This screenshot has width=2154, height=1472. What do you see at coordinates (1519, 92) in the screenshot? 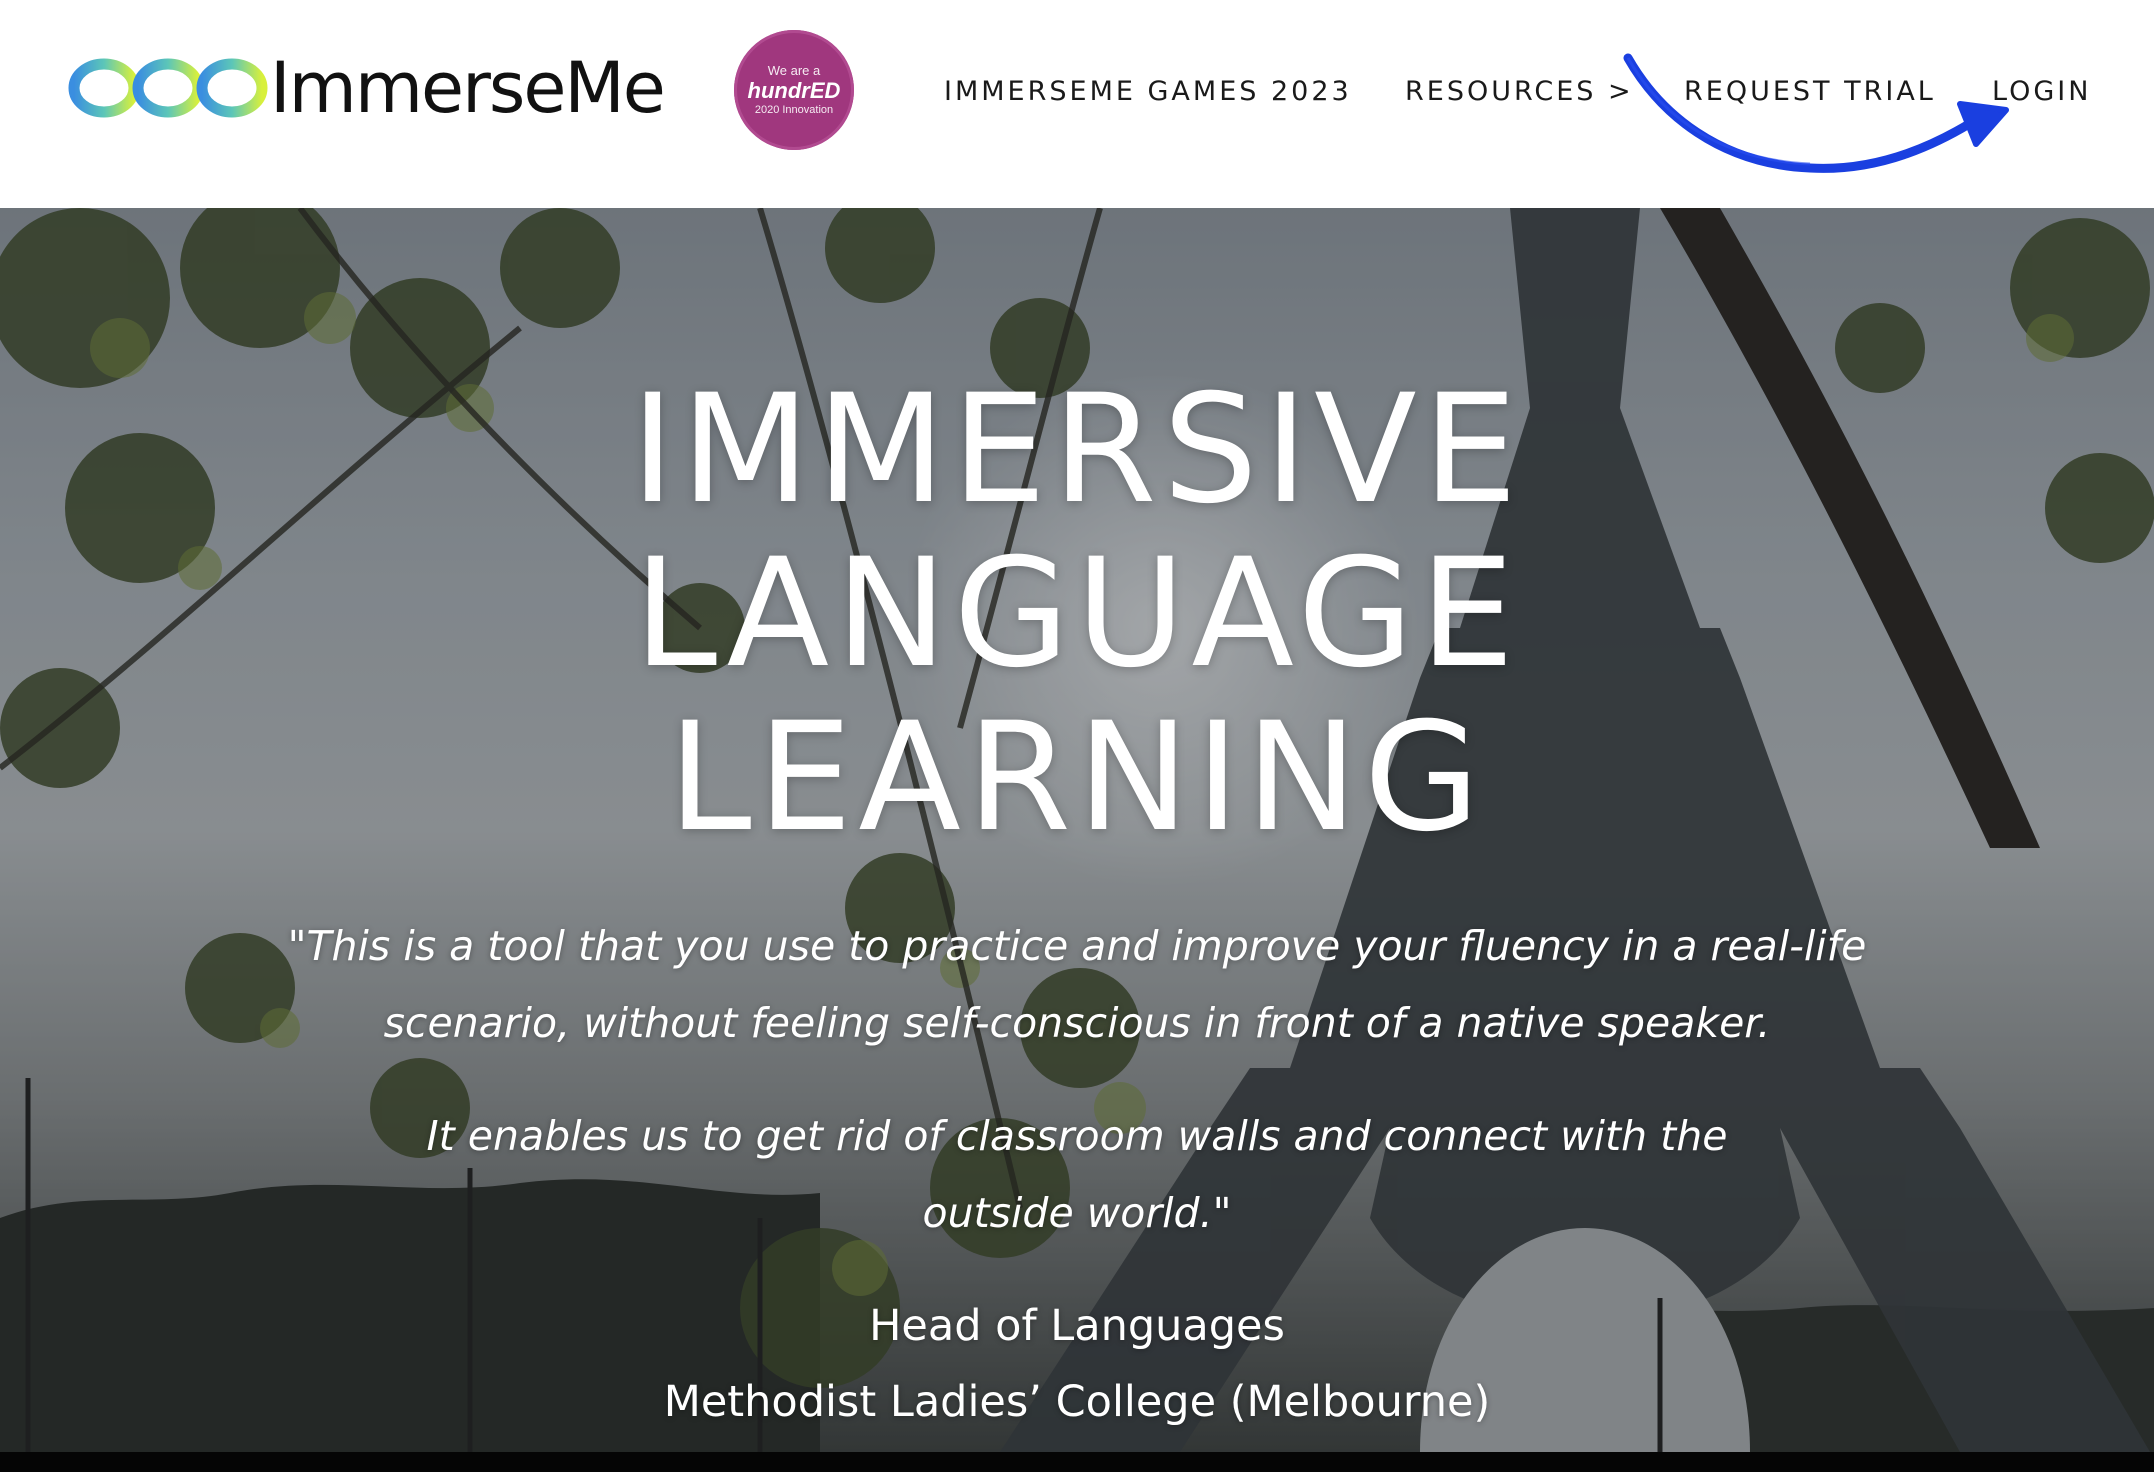
I see `nav-resources: RESOURCES >` at bounding box center [1519, 92].